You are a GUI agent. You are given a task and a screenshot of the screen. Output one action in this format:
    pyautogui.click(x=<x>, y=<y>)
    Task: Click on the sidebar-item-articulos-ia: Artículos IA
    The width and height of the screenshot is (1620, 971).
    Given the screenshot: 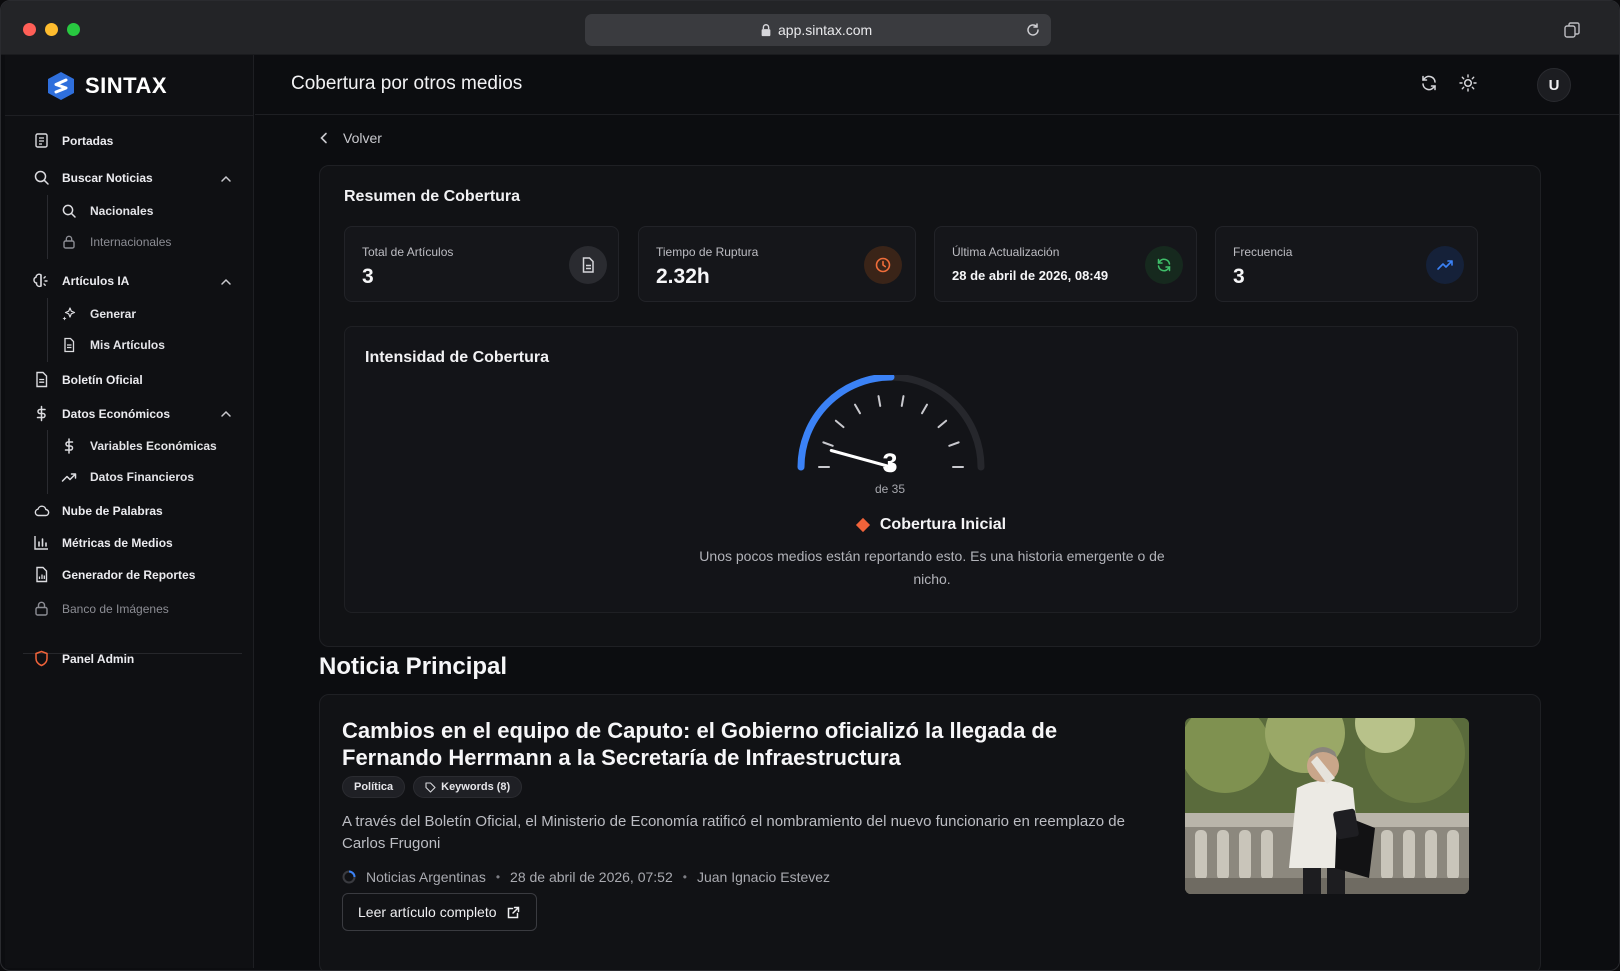 What is the action you would take?
    pyautogui.click(x=81, y=280)
    